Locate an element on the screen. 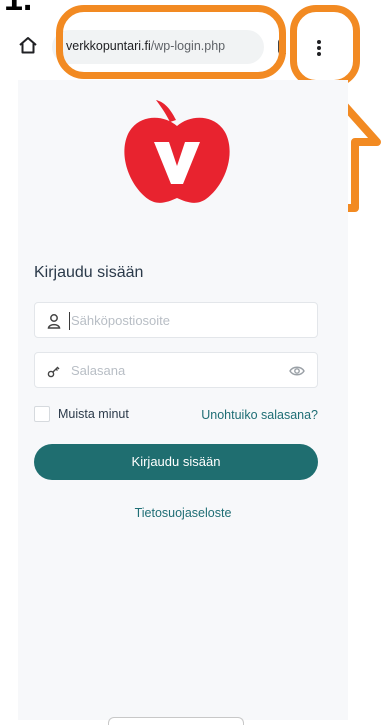 Image resolution: width=387 pixels, height=728 pixels. password-placeholder: Salasana is located at coordinates (98, 370).